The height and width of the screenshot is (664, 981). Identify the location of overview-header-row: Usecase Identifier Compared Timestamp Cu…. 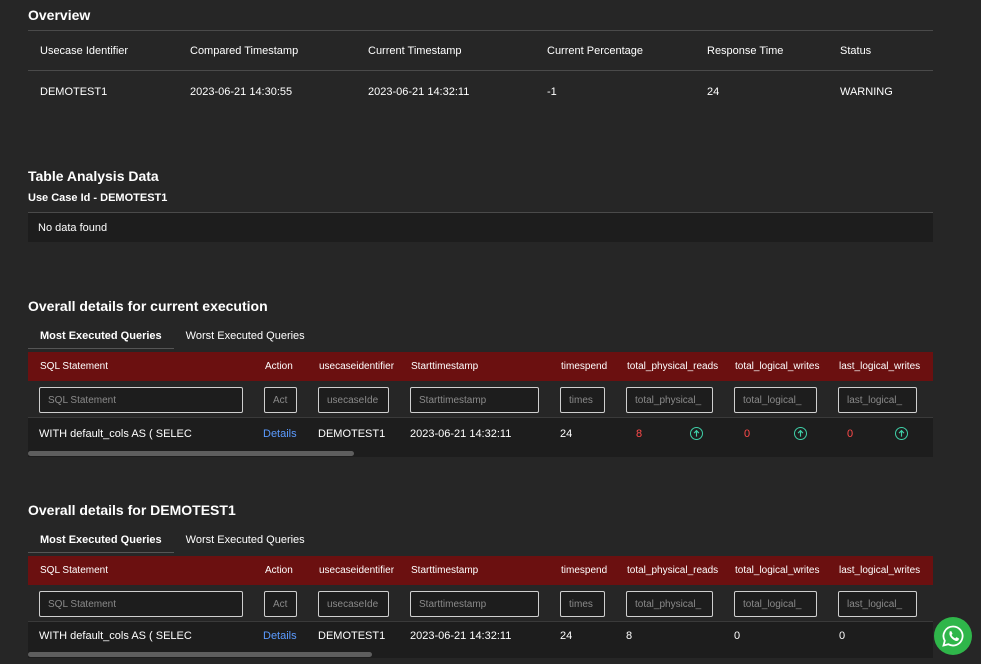
(480, 50).